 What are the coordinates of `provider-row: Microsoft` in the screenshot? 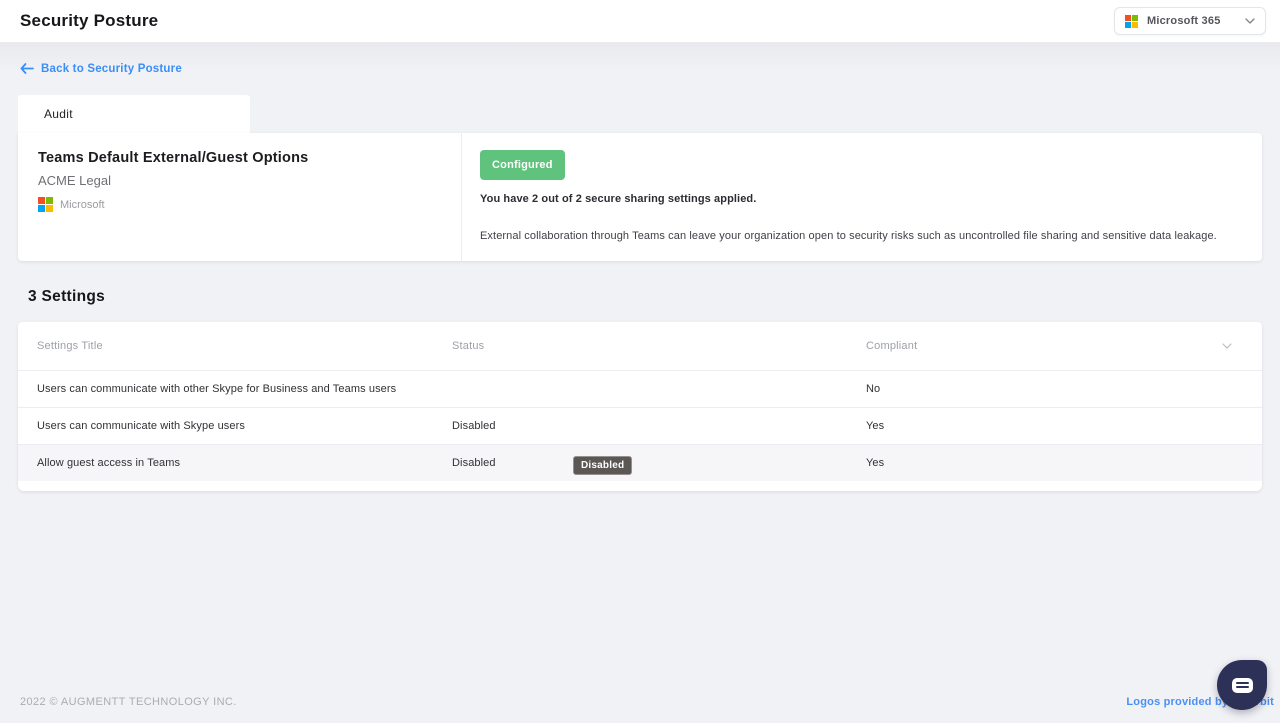 It's located at (239, 204).